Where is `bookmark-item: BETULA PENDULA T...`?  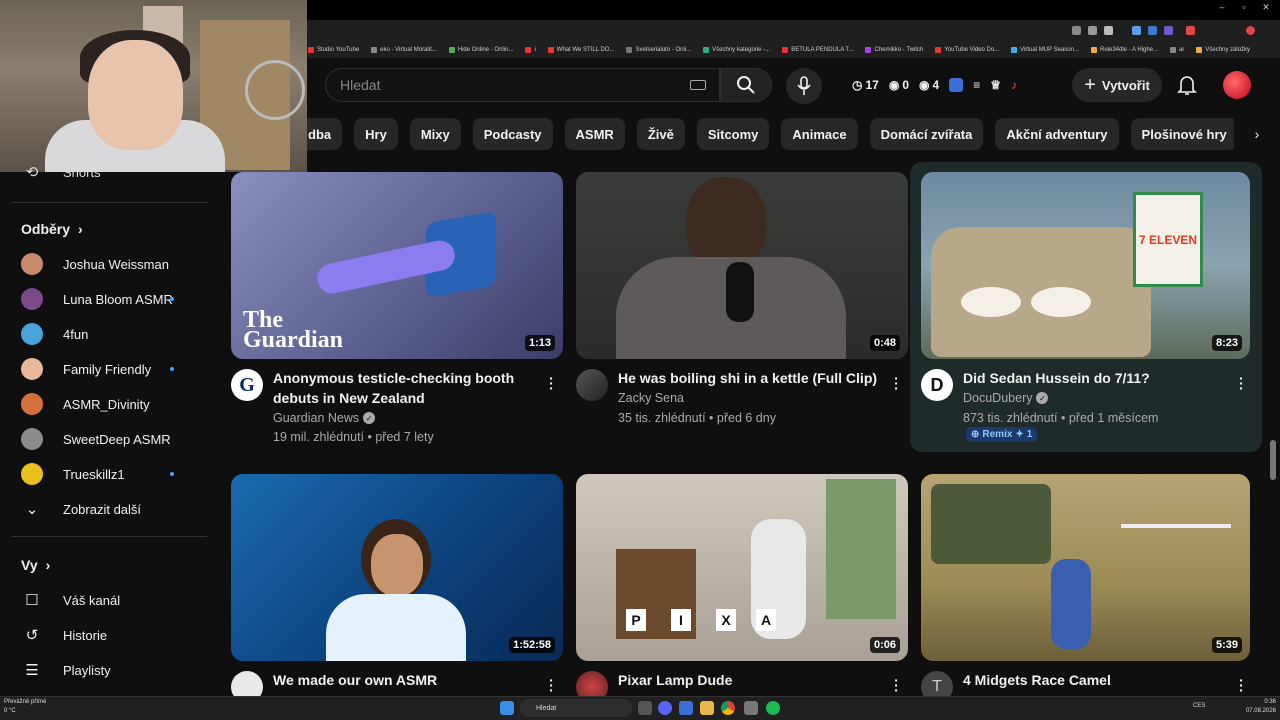
bookmark-item: BETULA PENDULA T... is located at coordinates (817, 50).